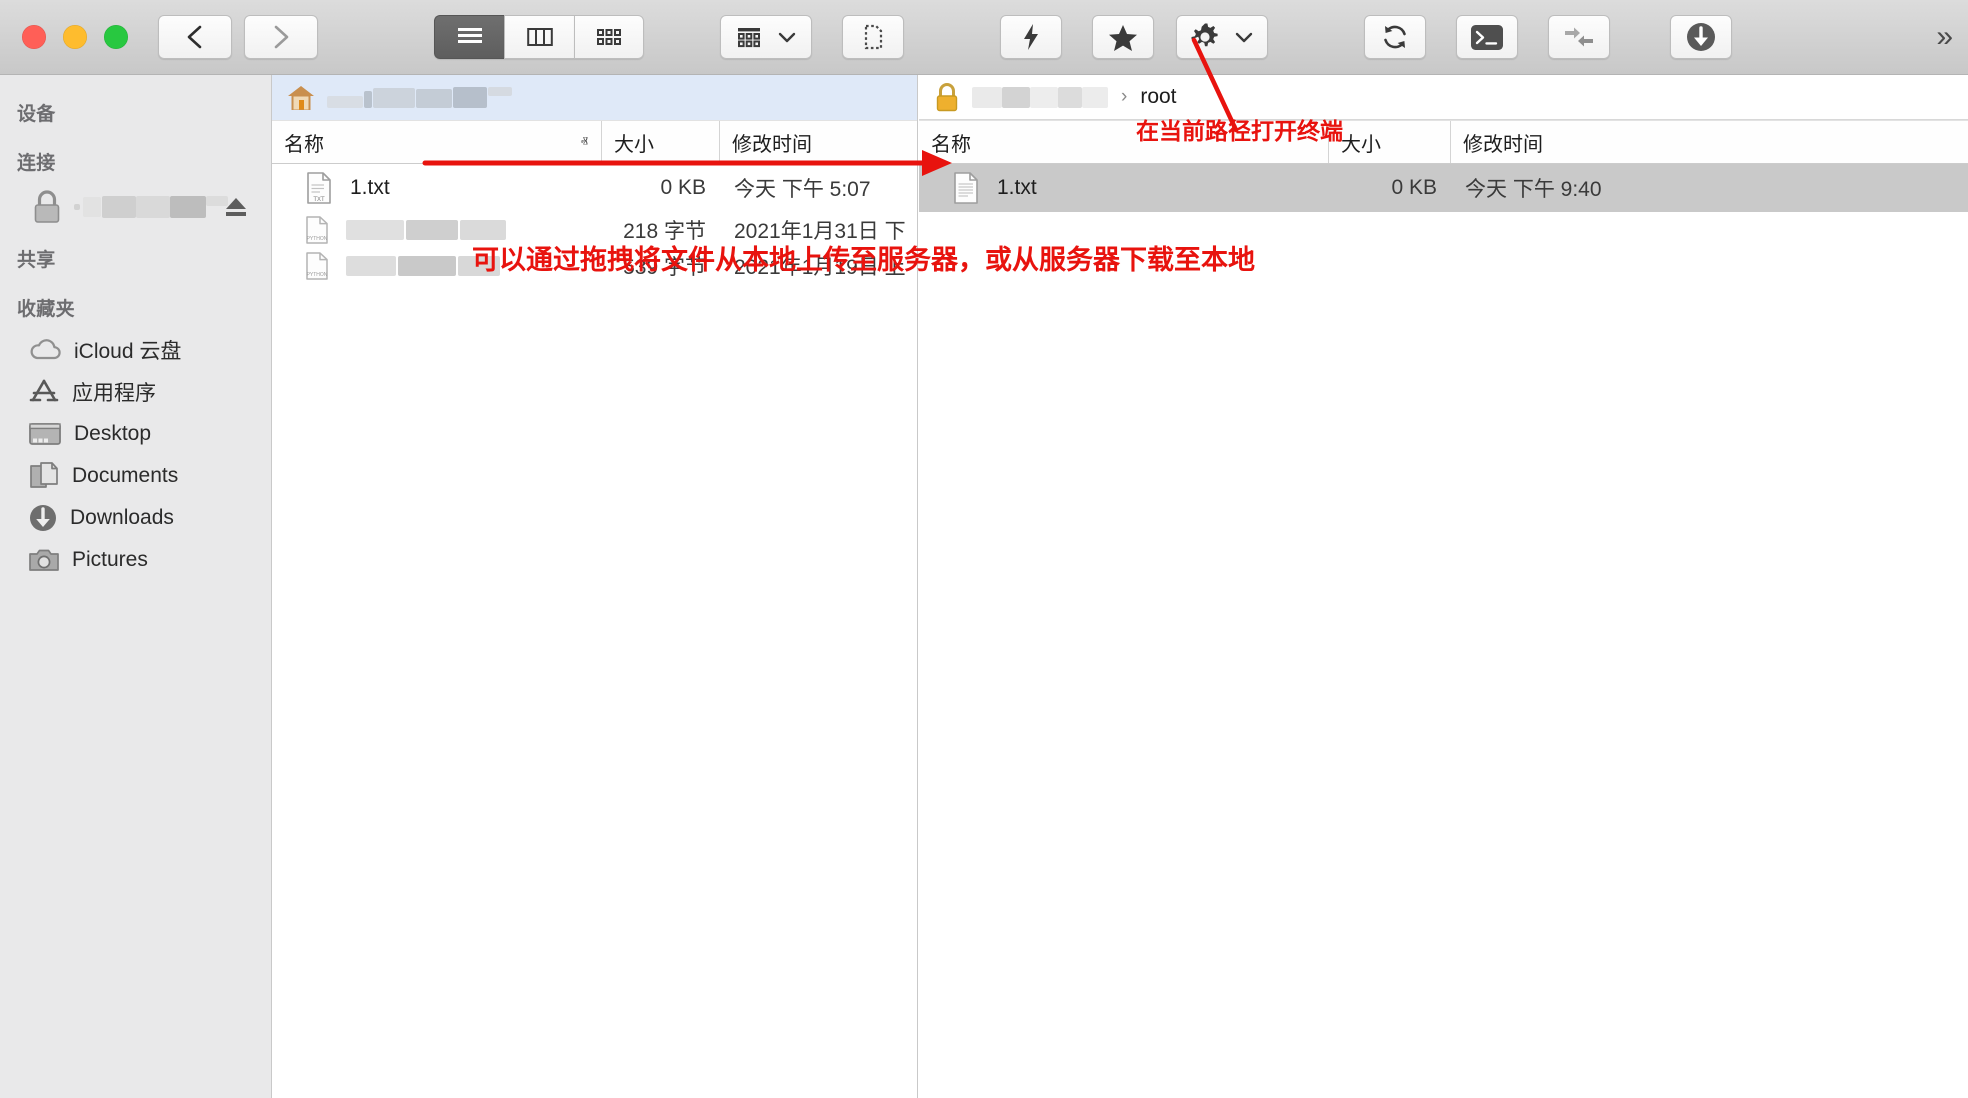 This screenshot has height=1098, width=1968. I want to click on breadcrumb-current: root, so click(1158, 96).